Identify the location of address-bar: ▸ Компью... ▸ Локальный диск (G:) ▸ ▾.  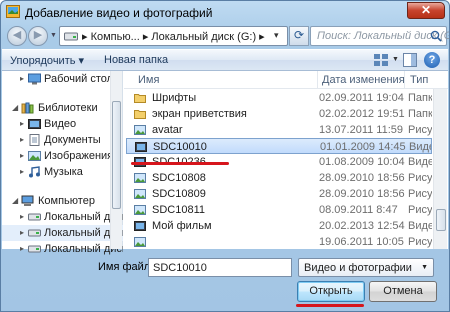
(173, 36).